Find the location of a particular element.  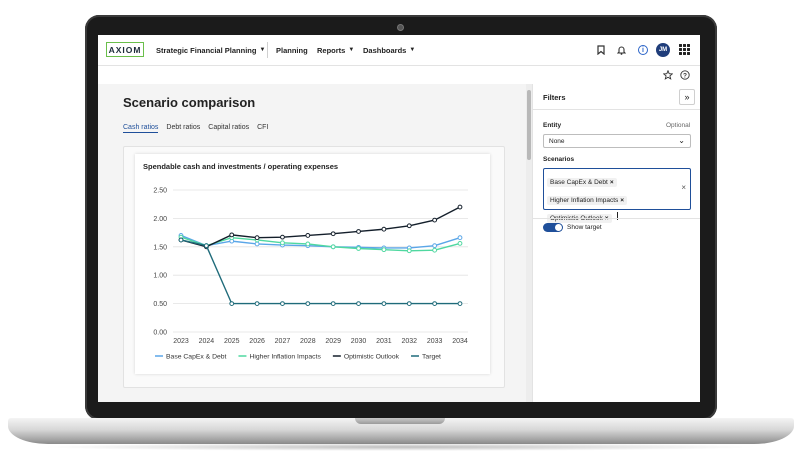

scenario-chip: Base CapEx & Debt × is located at coordinates (582, 182).